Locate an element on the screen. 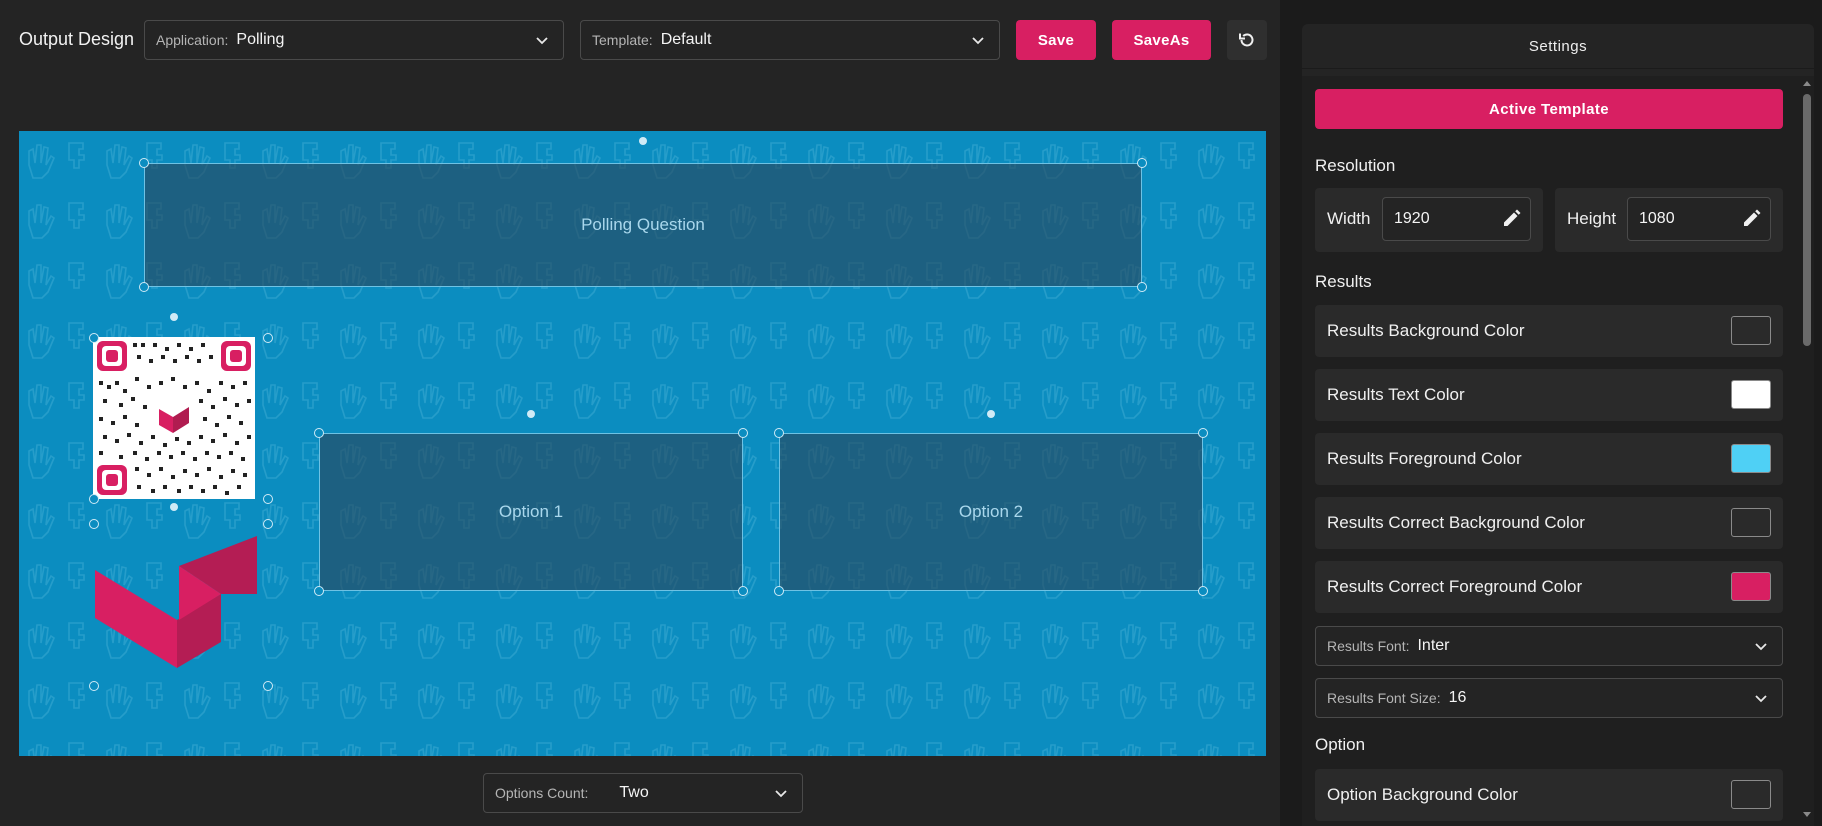 The width and height of the screenshot is (1822, 826). color-row-label: Option Background Color is located at coordinates (1422, 794).